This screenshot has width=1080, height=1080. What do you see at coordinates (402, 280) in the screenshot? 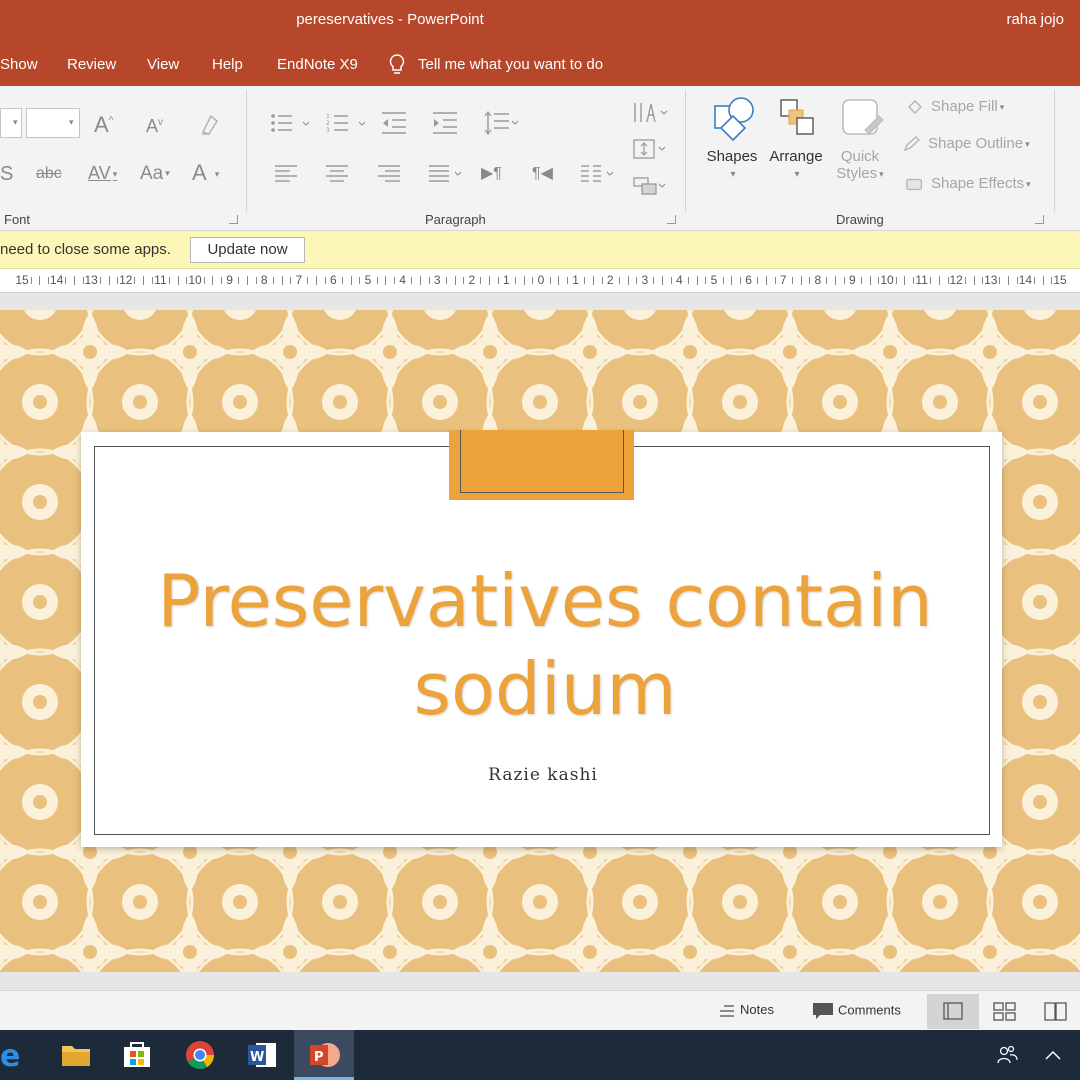
I see `ruler-label: 4` at bounding box center [402, 280].